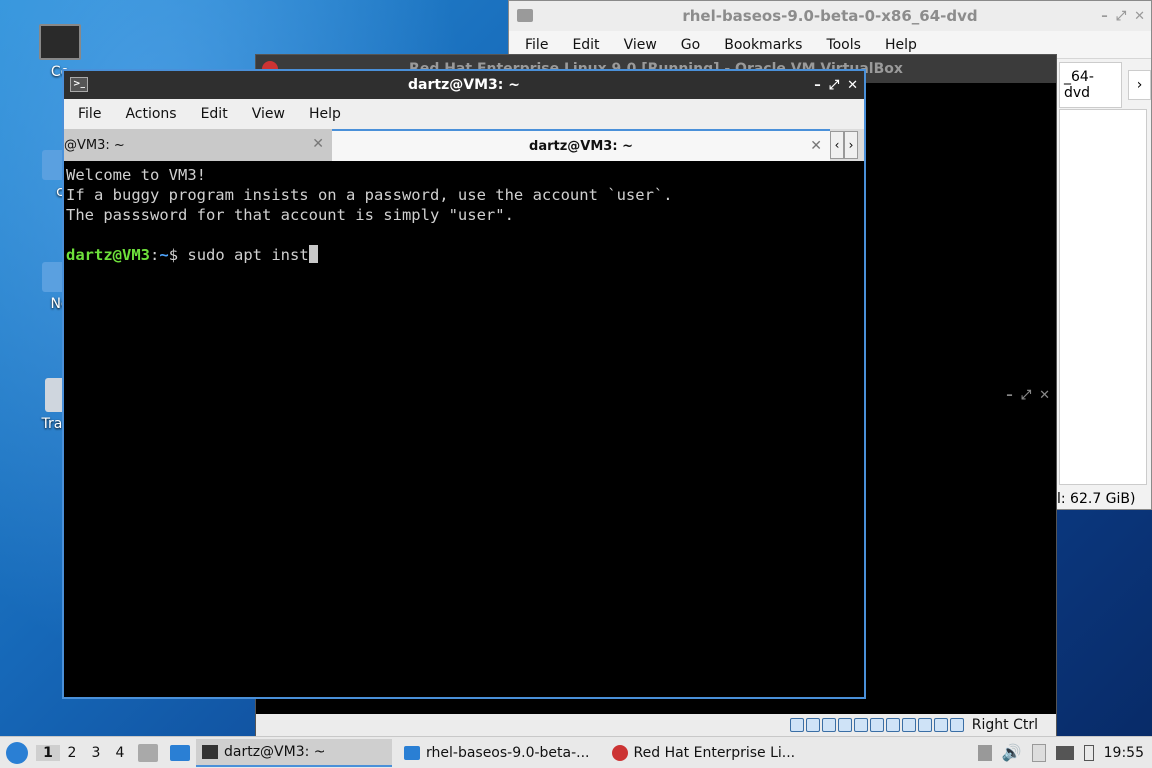 The width and height of the screenshot is (1152, 768). I want to click on terminal-prompt-line: dartz@VM3:~$ sudo apt inst, so click(464, 255).